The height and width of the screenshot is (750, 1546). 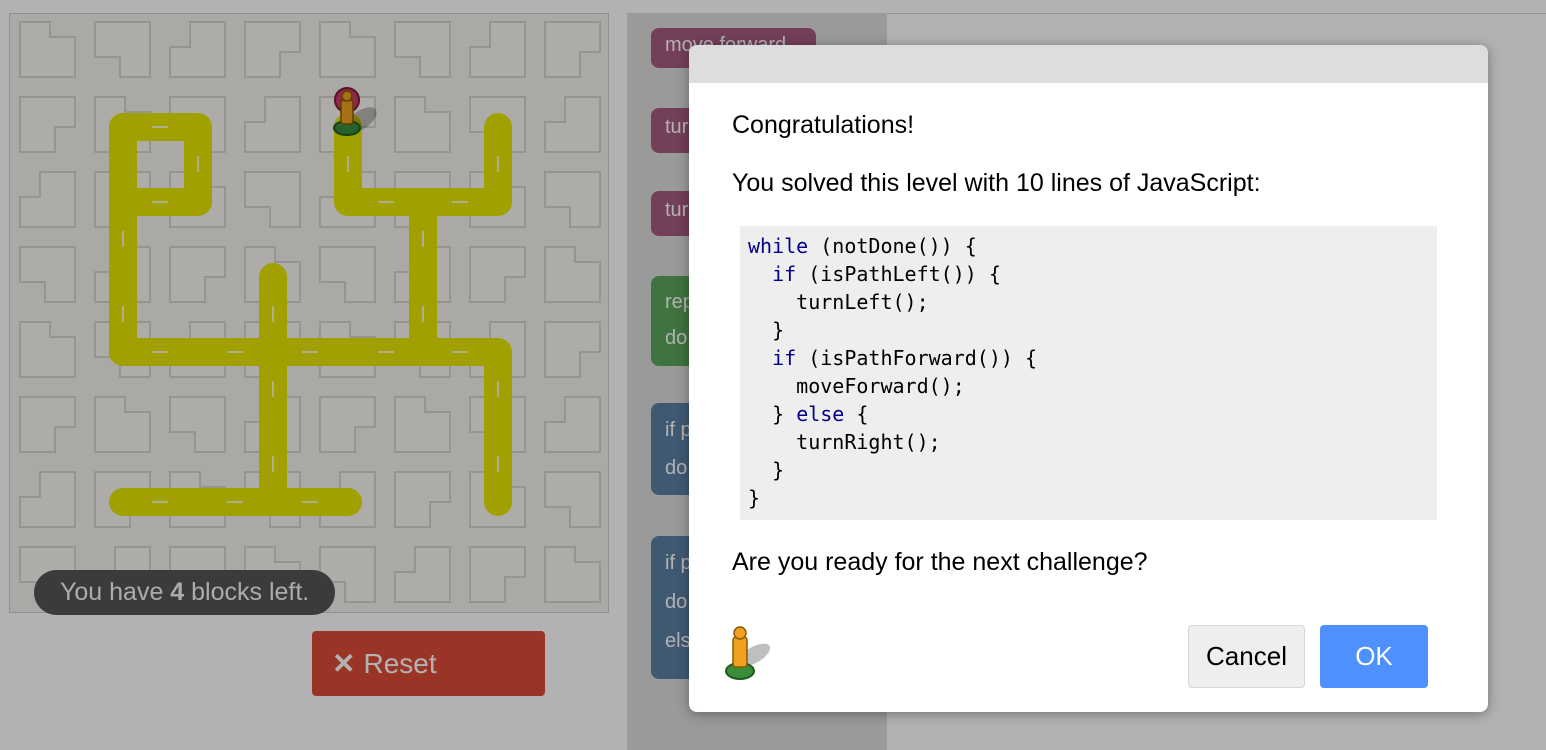 I want to click on code-text: (isPathForward()) {, so click(x=917, y=358).